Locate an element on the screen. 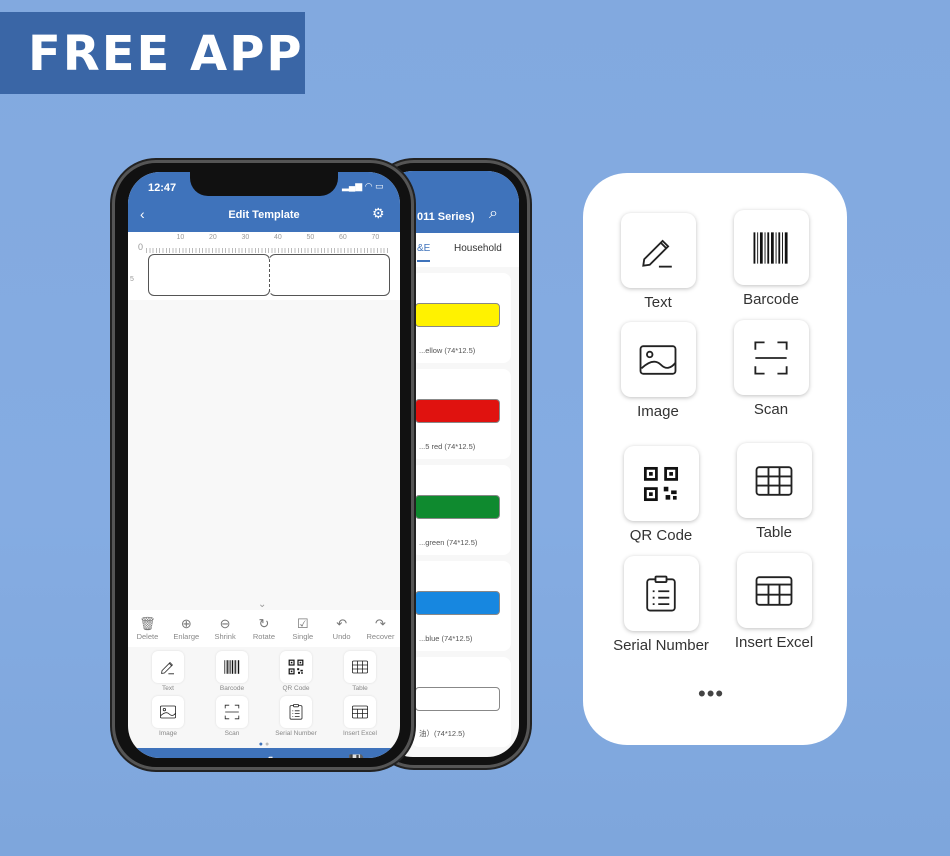  tab-category: &E is located at coordinates (424, 252).